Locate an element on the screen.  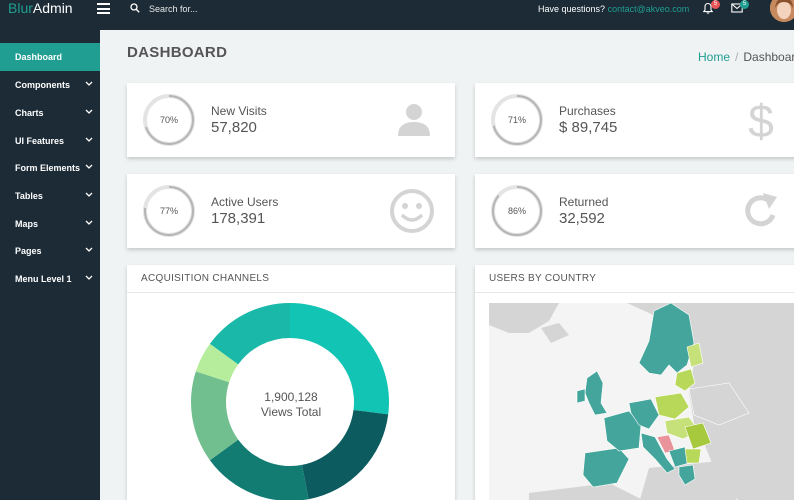
donut-segment is located at coordinates (345, 455).